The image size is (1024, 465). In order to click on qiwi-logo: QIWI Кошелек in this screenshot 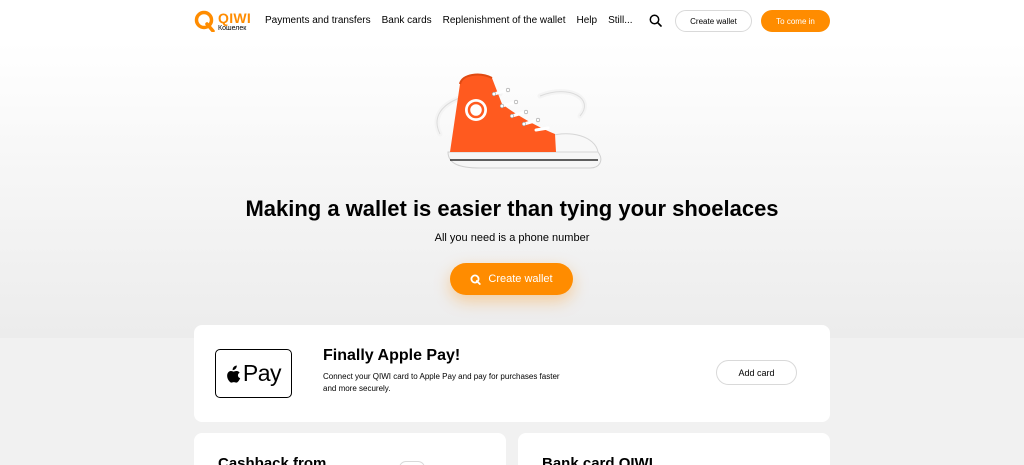, I will do `click(224, 22)`.